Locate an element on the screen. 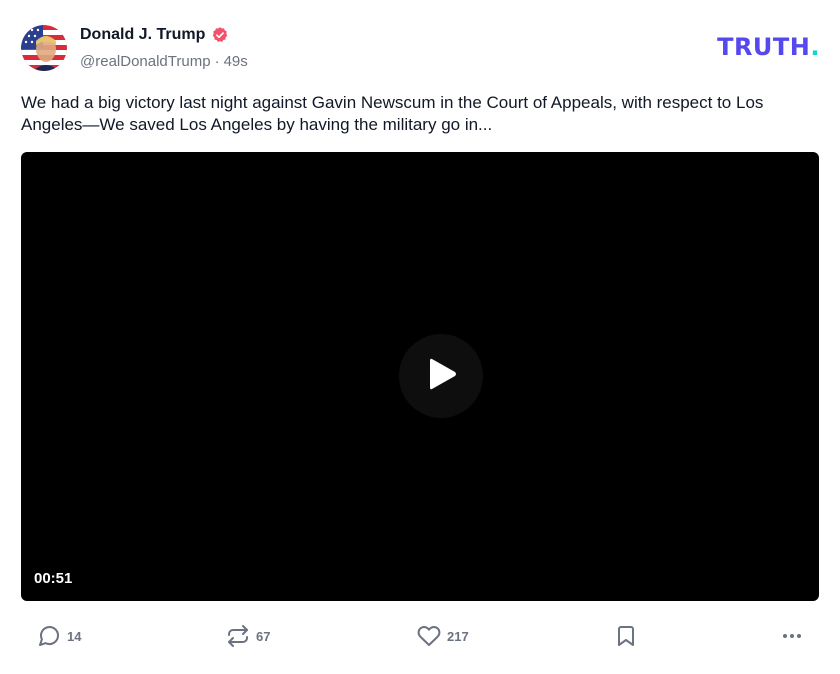  more-icon is located at coordinates (792, 636).